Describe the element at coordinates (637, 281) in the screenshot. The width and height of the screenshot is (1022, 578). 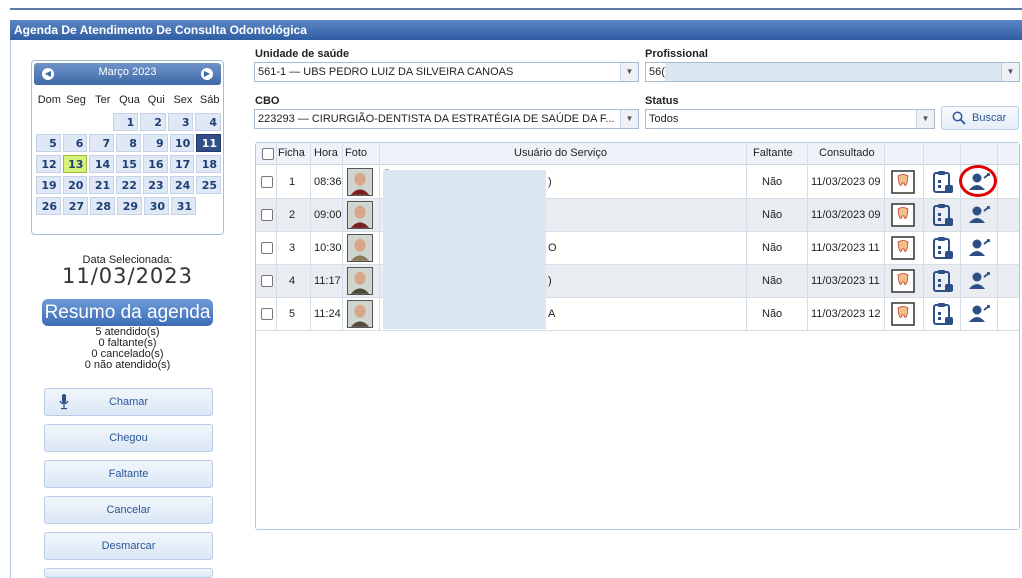
I see `table-row: 411:17V)Não11/03/2023 11` at that location.